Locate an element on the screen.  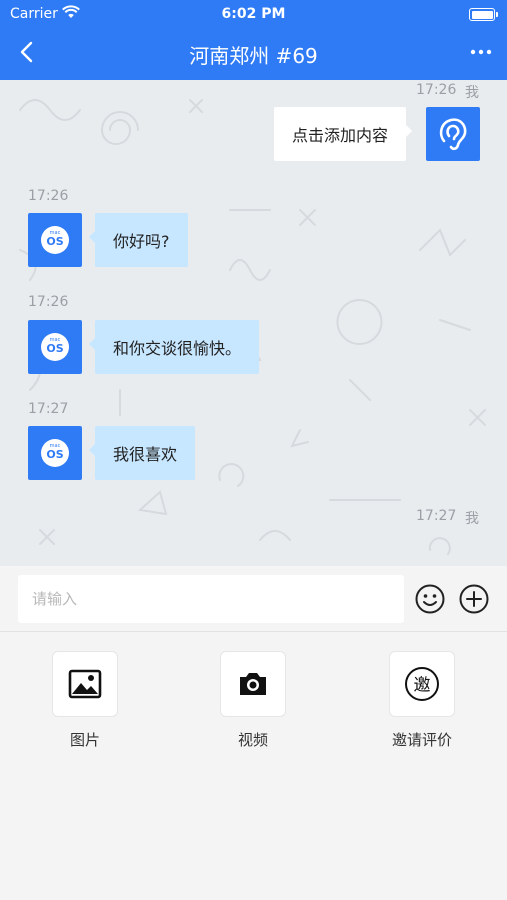
invite-review-button: 邀 邀请评价 is located at coordinates (422, 700).